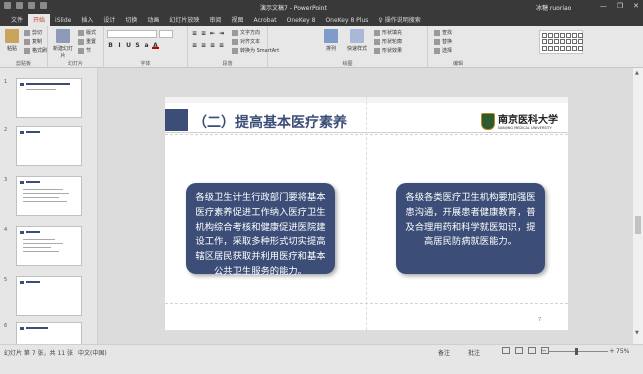 The height and width of the screenshot is (374, 643). I want to click on copy-button: 复制, so click(33, 41).